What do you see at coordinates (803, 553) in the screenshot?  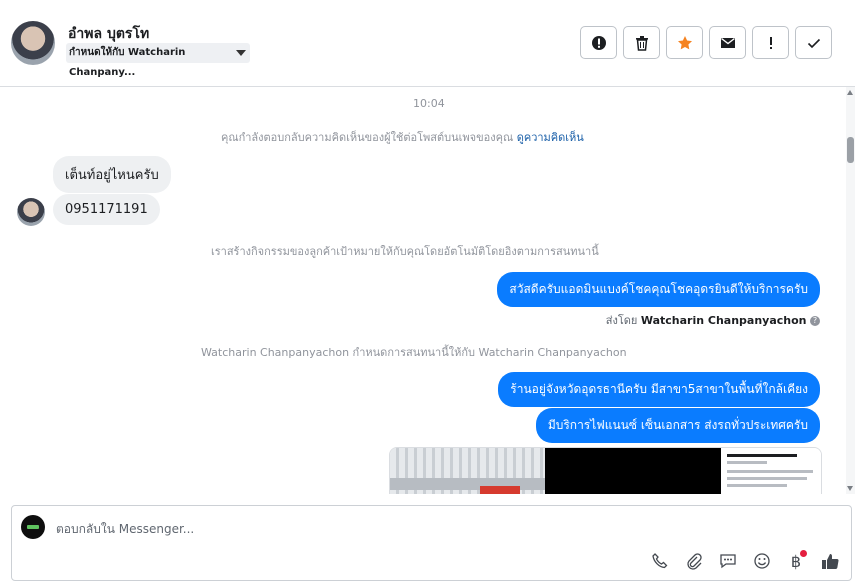 I see `notification-dot` at bounding box center [803, 553].